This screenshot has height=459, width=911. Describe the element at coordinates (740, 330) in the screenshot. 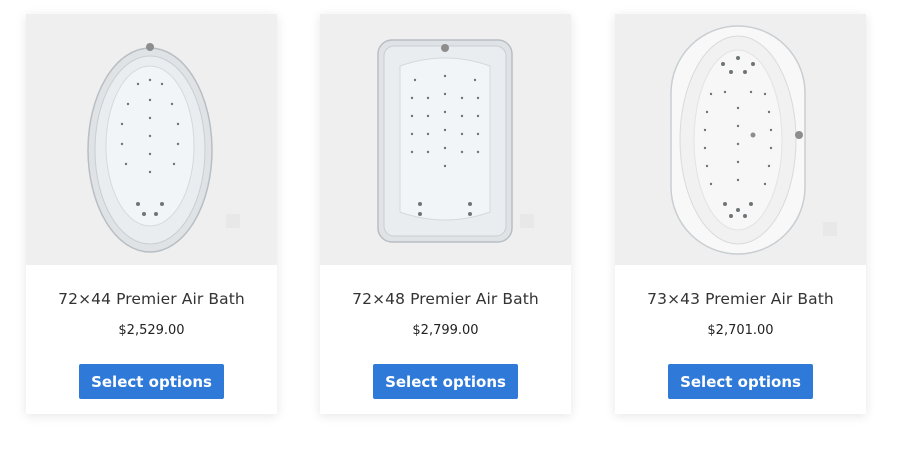

I see `product-price: $2,701.00` at that location.